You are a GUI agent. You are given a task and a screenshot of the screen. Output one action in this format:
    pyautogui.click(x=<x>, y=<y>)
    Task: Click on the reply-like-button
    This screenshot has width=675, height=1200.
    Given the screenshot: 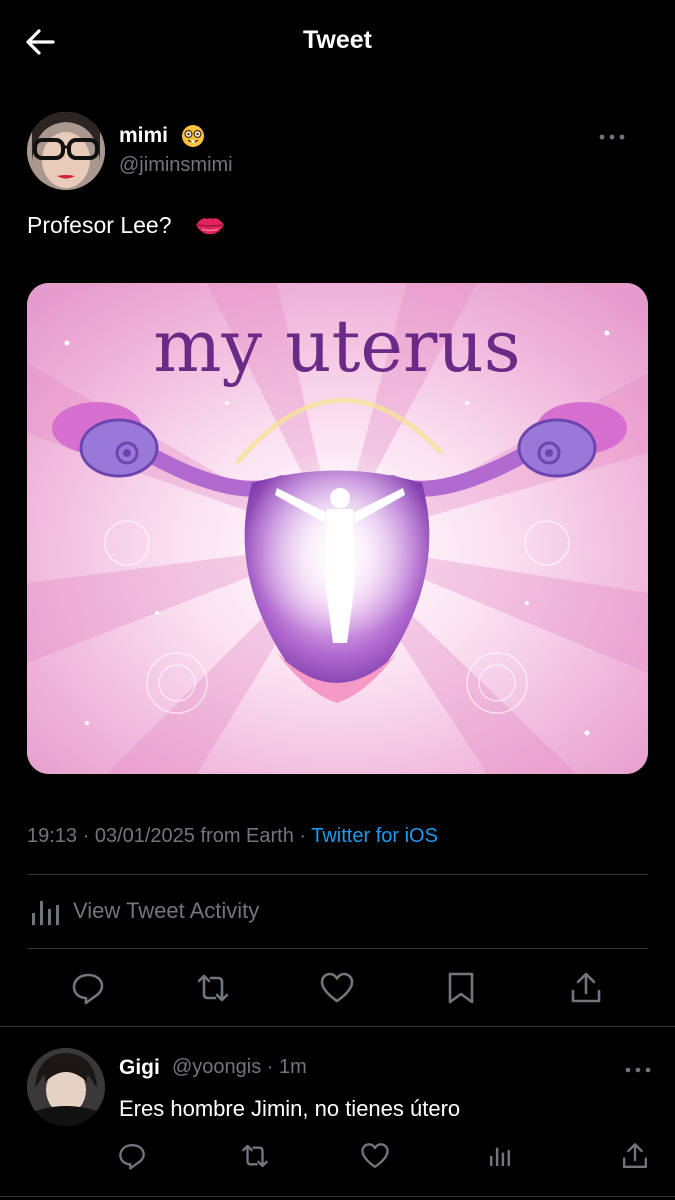 What is the action you would take?
    pyautogui.click(x=375, y=1156)
    